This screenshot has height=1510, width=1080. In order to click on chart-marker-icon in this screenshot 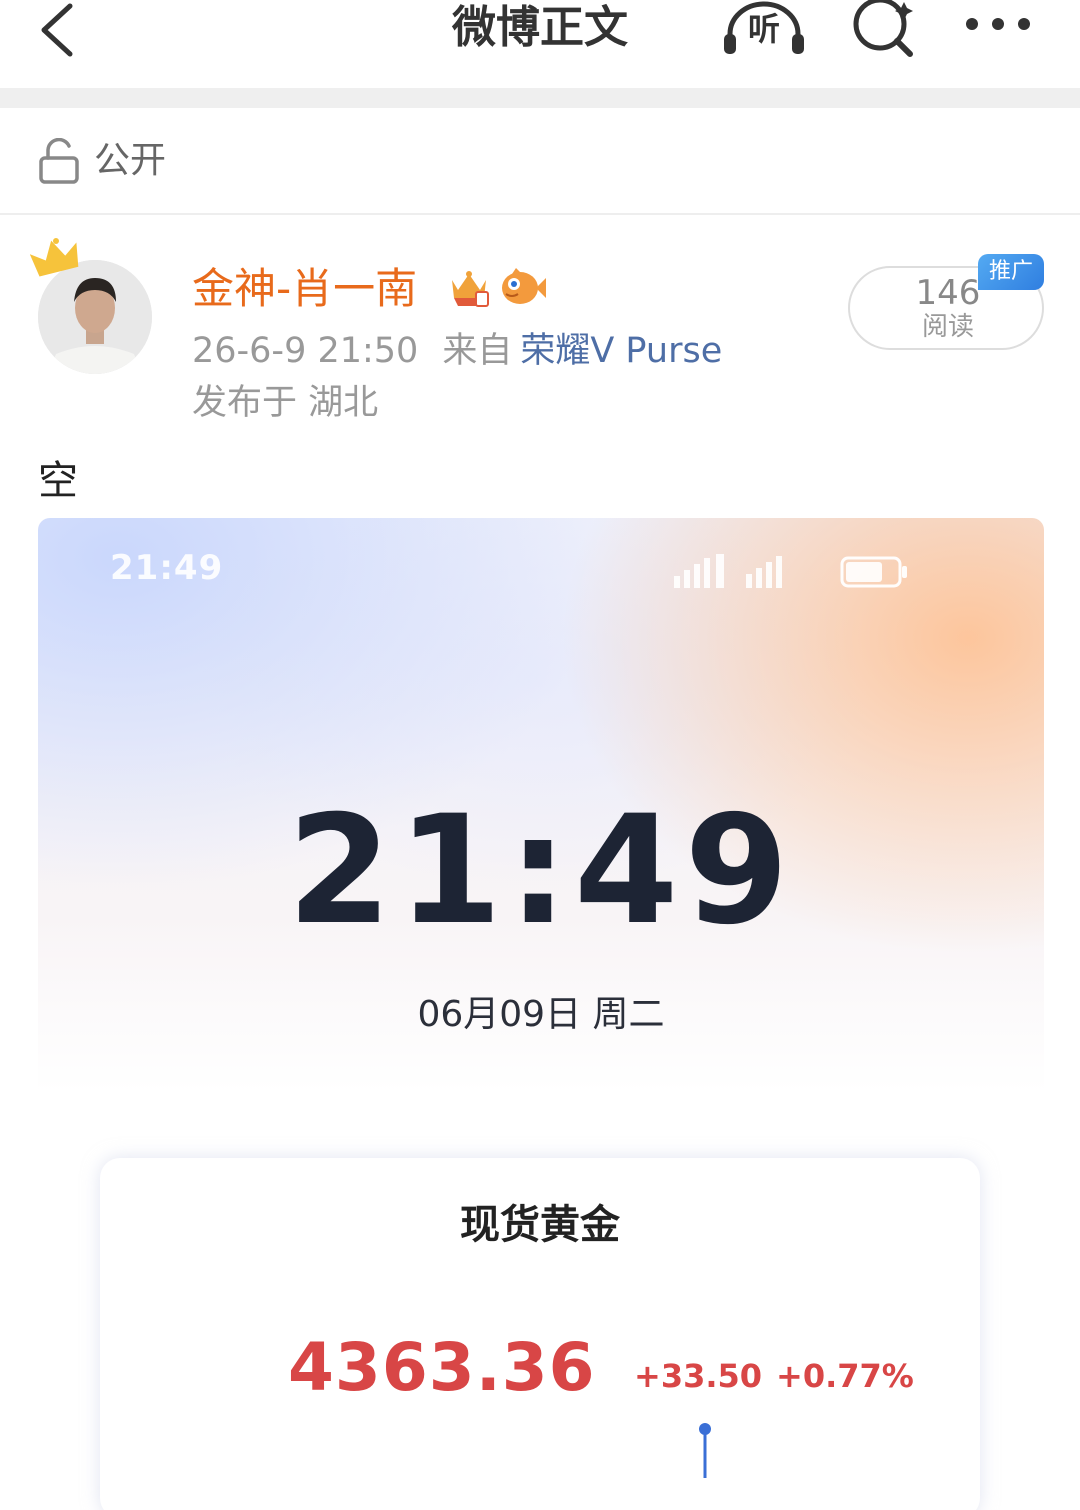, I will do `click(705, 1450)`.